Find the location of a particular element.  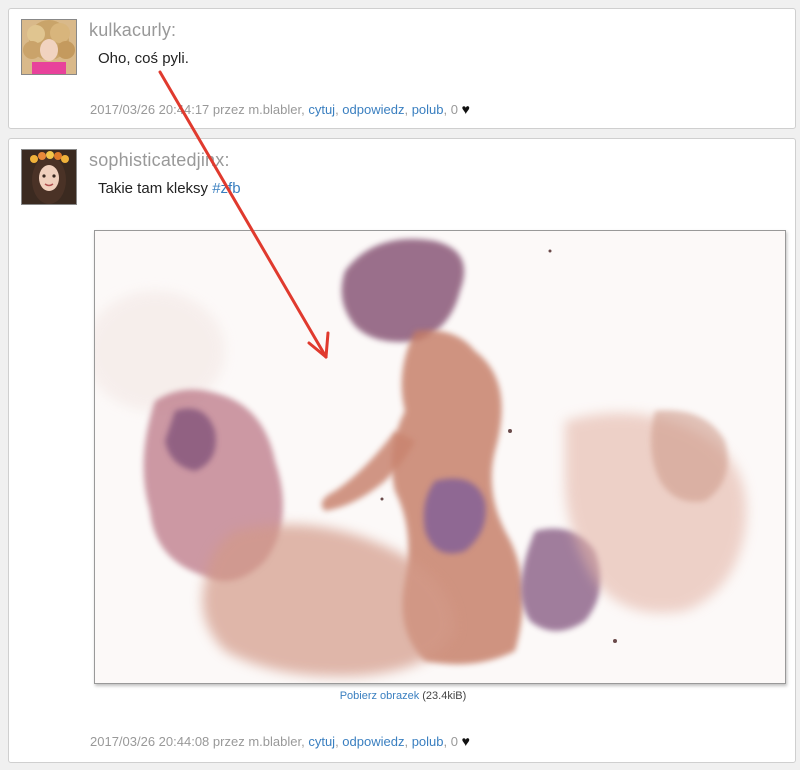

download-image-link: Pobierz obrazek is located at coordinates (380, 696).